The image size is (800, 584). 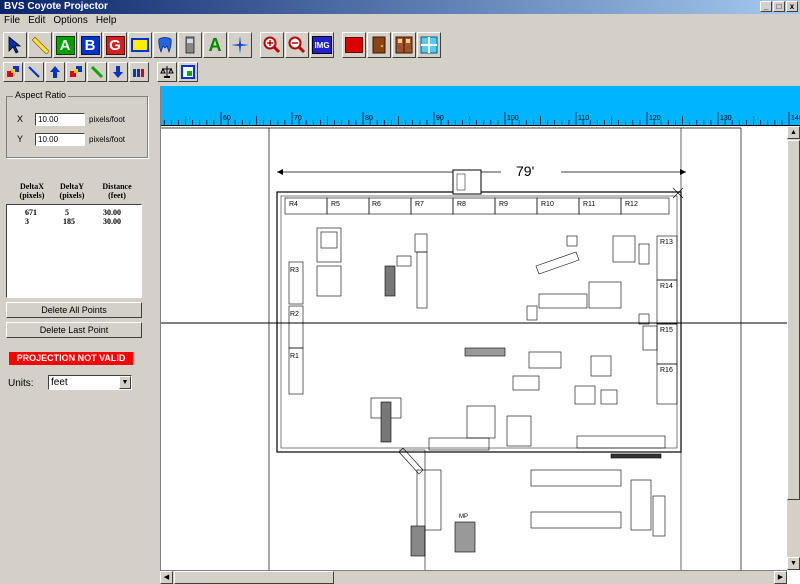 I want to click on room-r6: R6, so click(x=376, y=204).